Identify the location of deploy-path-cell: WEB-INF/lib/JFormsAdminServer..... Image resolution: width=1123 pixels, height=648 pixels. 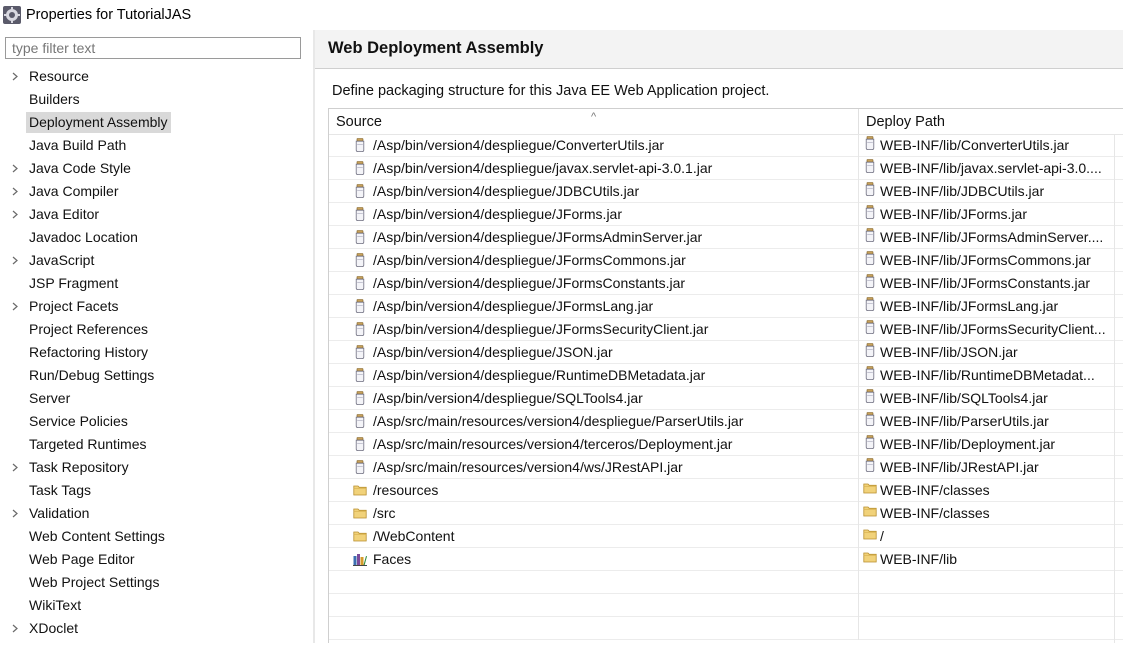
(986, 237).